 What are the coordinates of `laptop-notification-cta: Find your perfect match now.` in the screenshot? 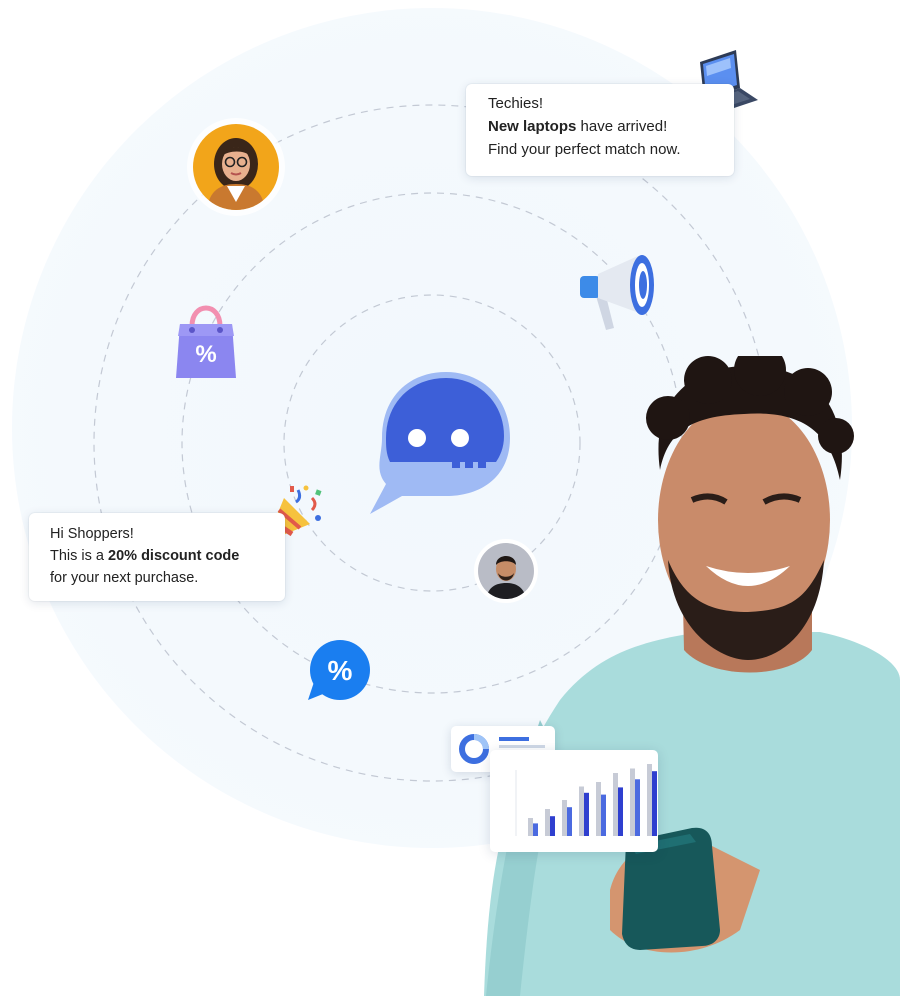 It's located at (584, 149).